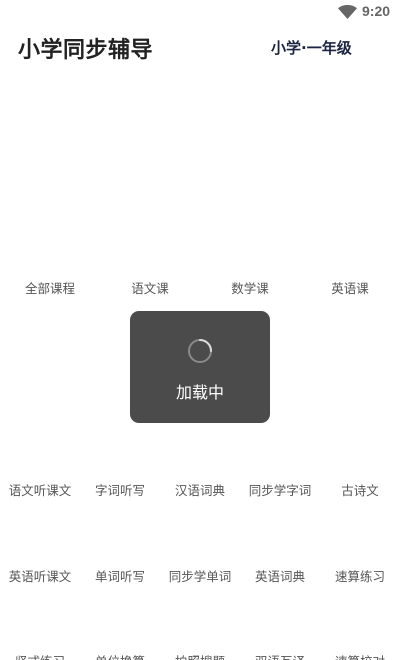 The width and height of the screenshot is (400, 660). I want to click on tool-row-3: 竖式练习 单位换算 拍照搜题 双语互译 速算校对, so click(200, 655).